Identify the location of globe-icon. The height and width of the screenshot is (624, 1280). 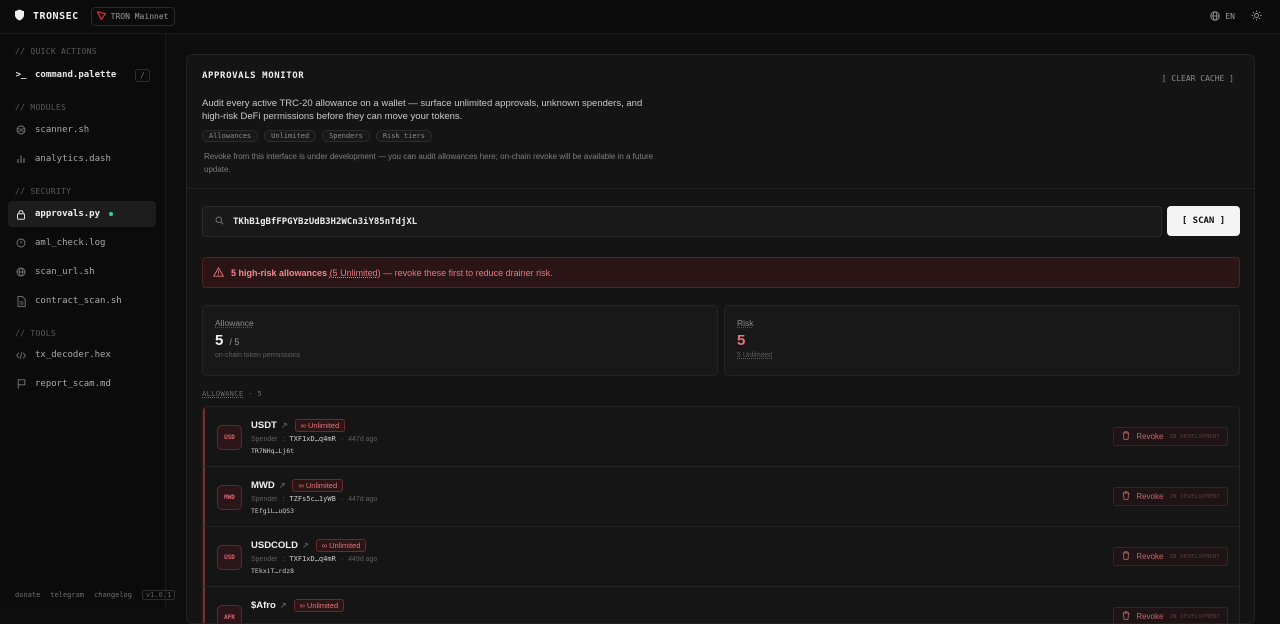
(21, 272).